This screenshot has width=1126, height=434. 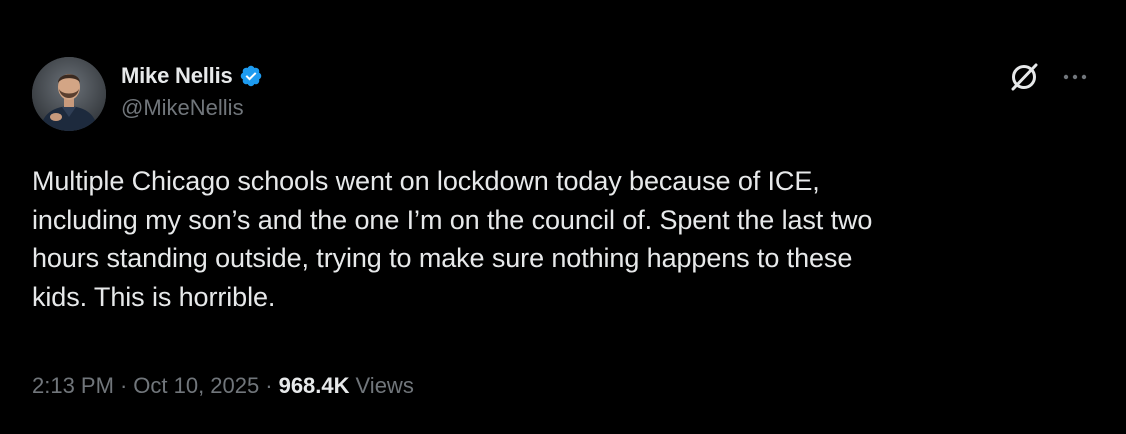 What do you see at coordinates (192, 91) in the screenshot?
I see `author-block: Mike Nellis @MikeNellis` at bounding box center [192, 91].